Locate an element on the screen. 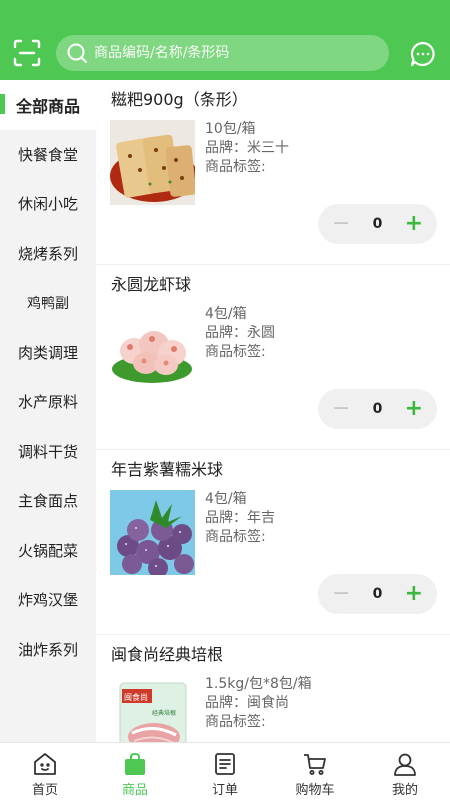  product-meta: 10包/箱 品牌：米三十 商品标签: is located at coordinates (247, 148).